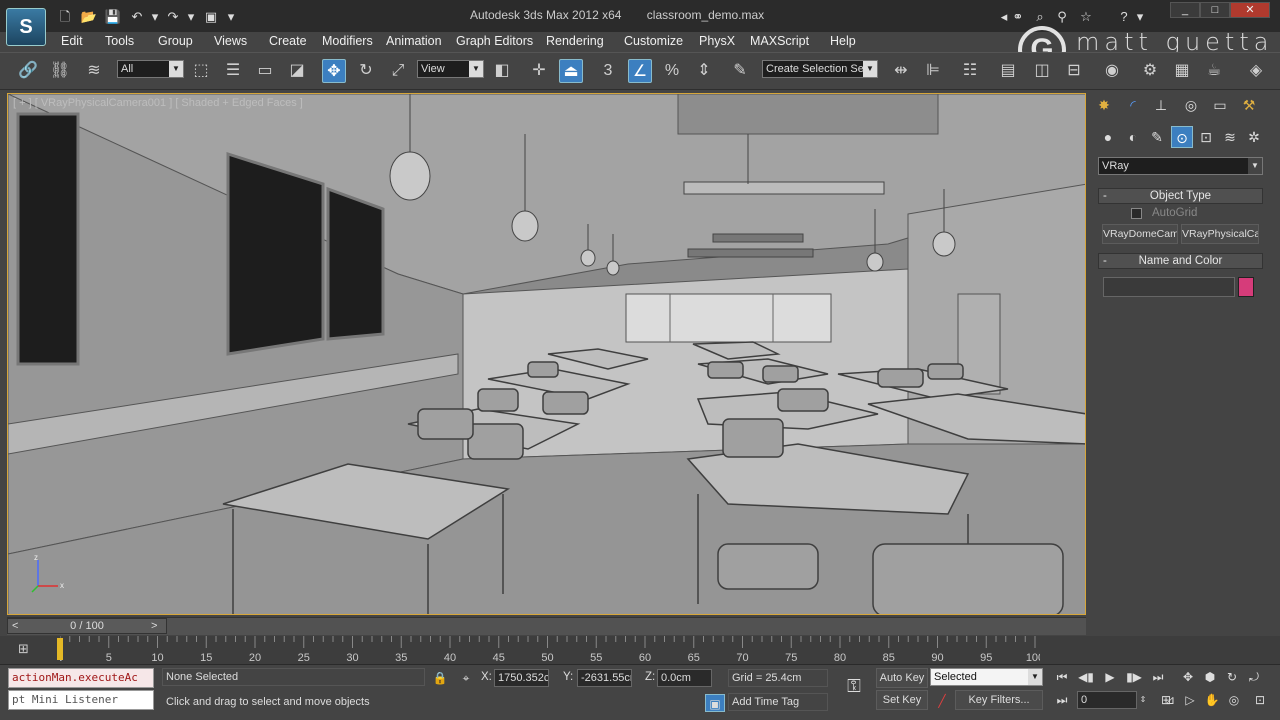 The width and height of the screenshot is (1280, 720). Describe the element at coordinates (640, 71) in the screenshot. I see `angle-snap-icon: ∠` at that location.